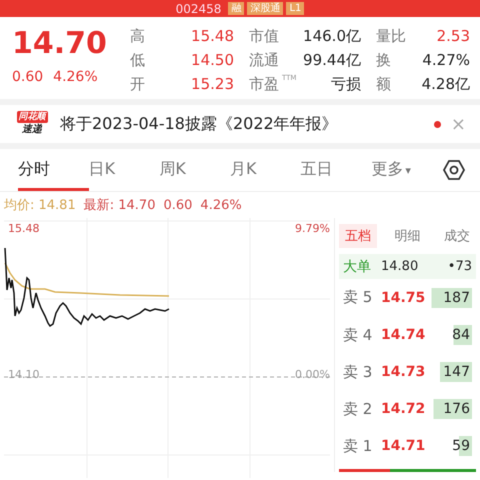 The width and height of the screenshot is (480, 480). I want to click on axis-label: 0.00%, so click(312, 374).